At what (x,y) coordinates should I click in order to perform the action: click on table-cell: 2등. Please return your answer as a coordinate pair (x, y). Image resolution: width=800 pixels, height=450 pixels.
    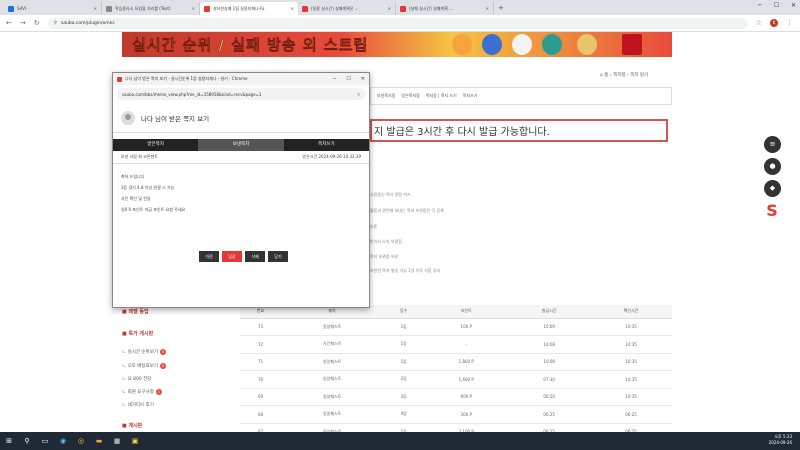
    Looking at the image, I should click on (404, 379).